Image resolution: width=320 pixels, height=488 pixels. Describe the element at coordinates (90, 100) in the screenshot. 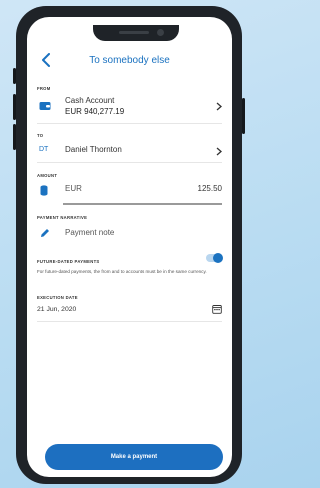

I see `from-account-name: Cash Account` at that location.